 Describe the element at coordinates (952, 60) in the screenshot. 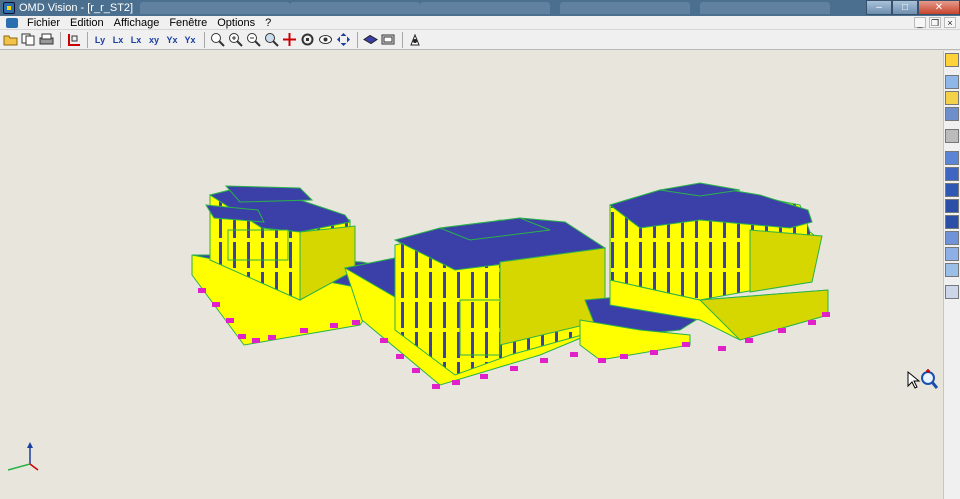

I see `query-icon` at that location.